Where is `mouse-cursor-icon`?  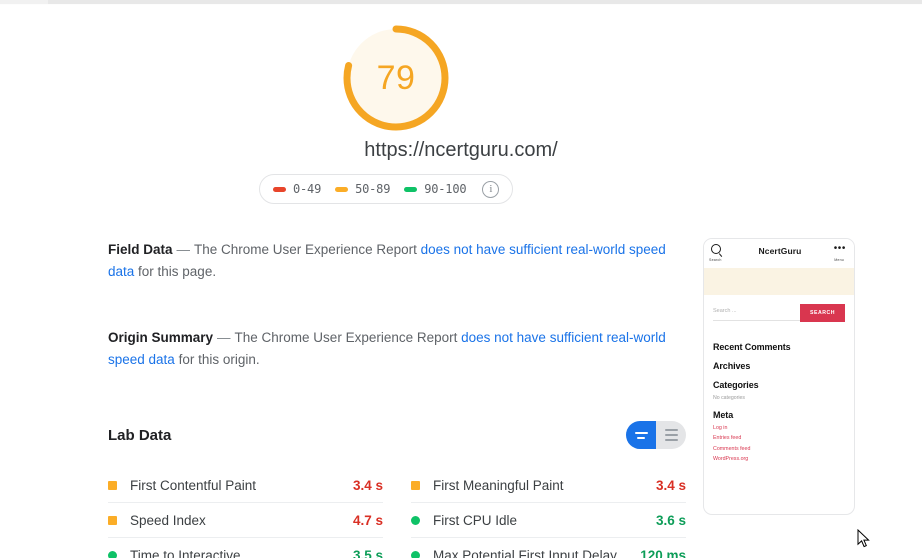
mouse-cursor-icon is located at coordinates (863, 538).